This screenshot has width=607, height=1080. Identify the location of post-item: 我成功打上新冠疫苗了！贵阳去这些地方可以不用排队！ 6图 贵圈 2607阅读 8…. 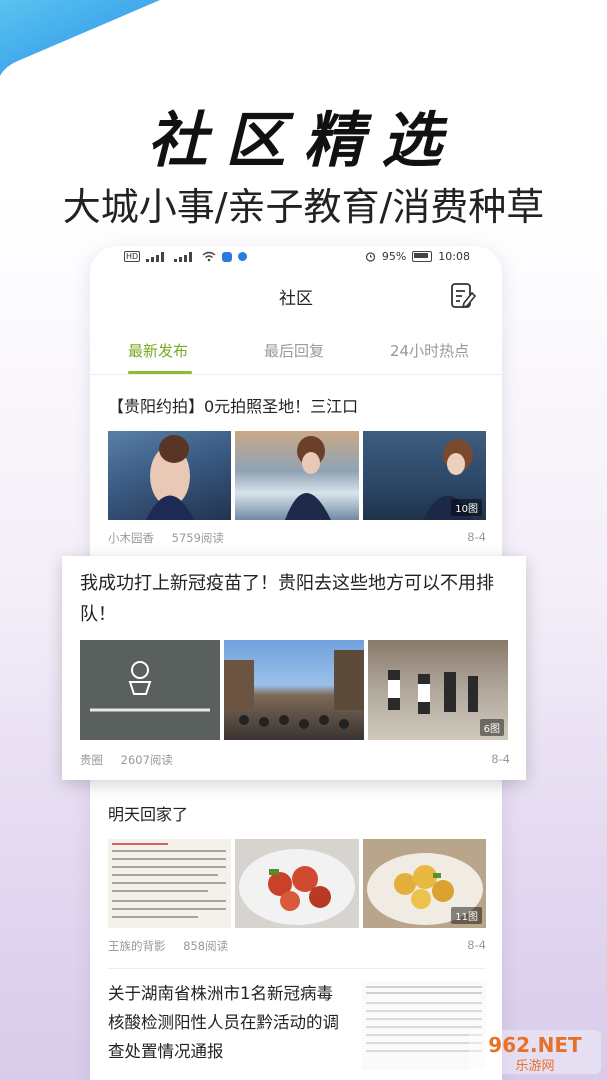
(295, 668).